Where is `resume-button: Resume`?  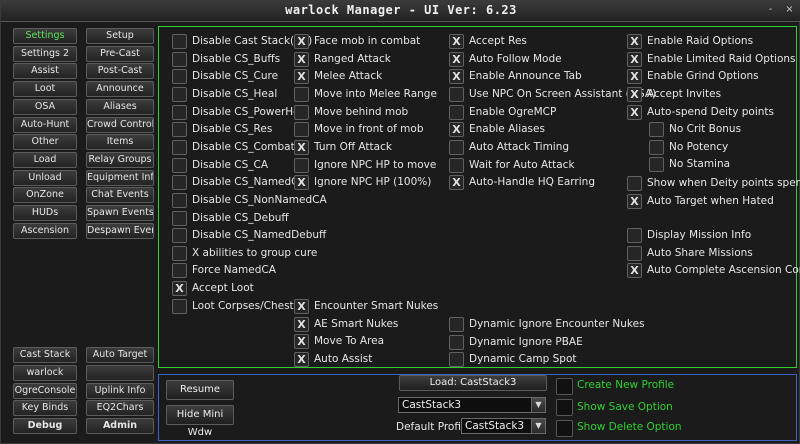 resume-button: Resume is located at coordinates (200, 390).